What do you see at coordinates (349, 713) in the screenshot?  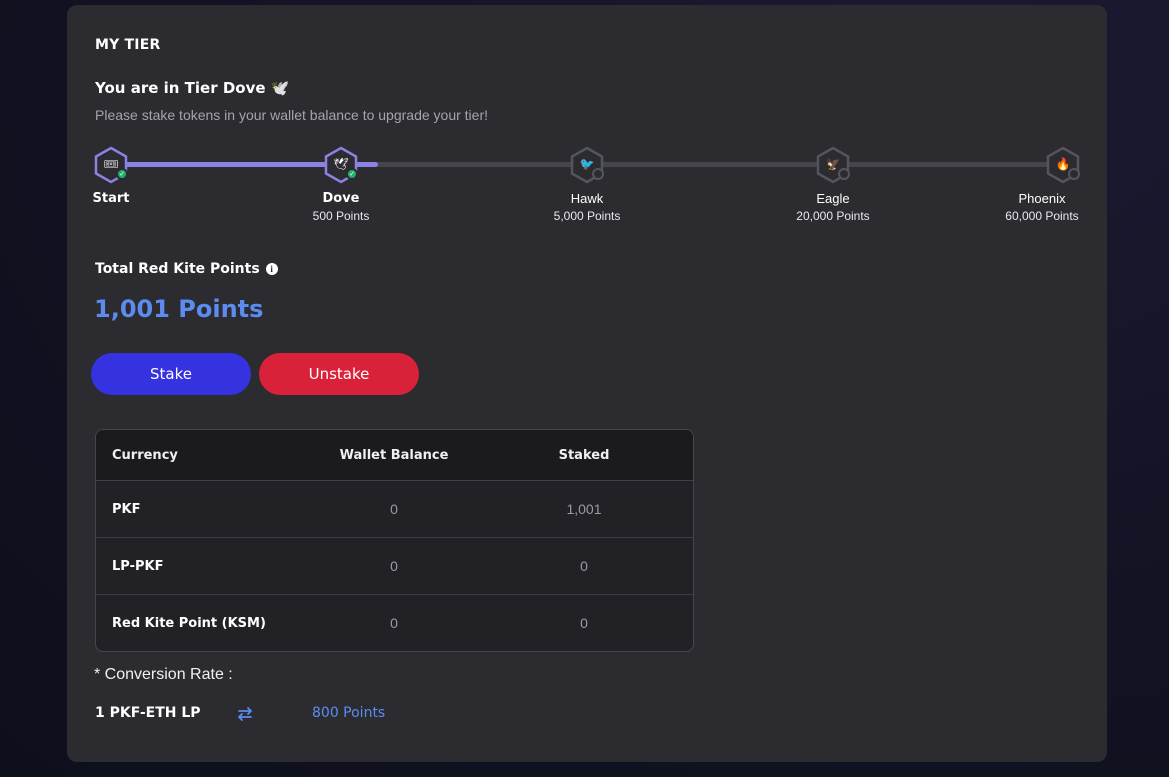 I see `conversion-to: 800 Points` at bounding box center [349, 713].